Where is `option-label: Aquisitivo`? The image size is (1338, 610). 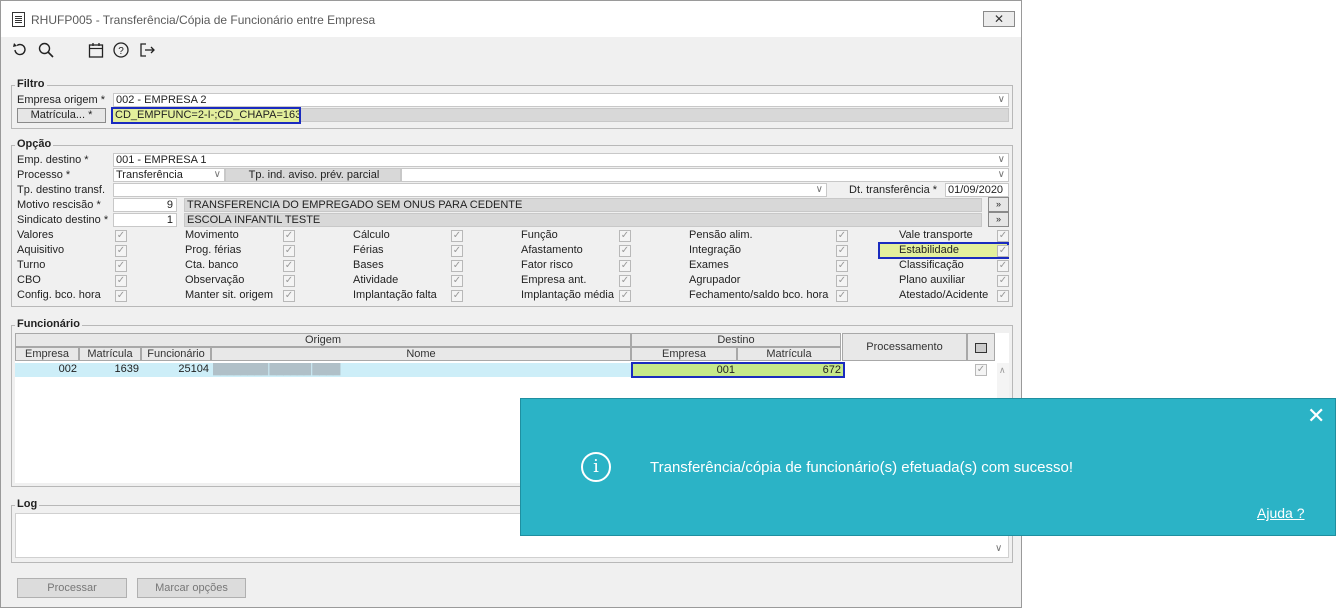
option-label: Aquisitivo is located at coordinates (41, 250).